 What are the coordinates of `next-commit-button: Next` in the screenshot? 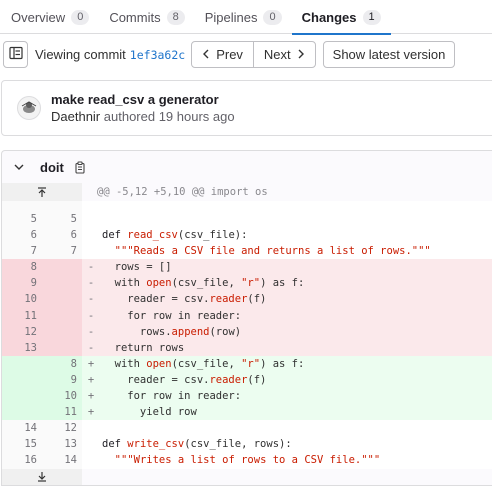 It's located at (283, 54).